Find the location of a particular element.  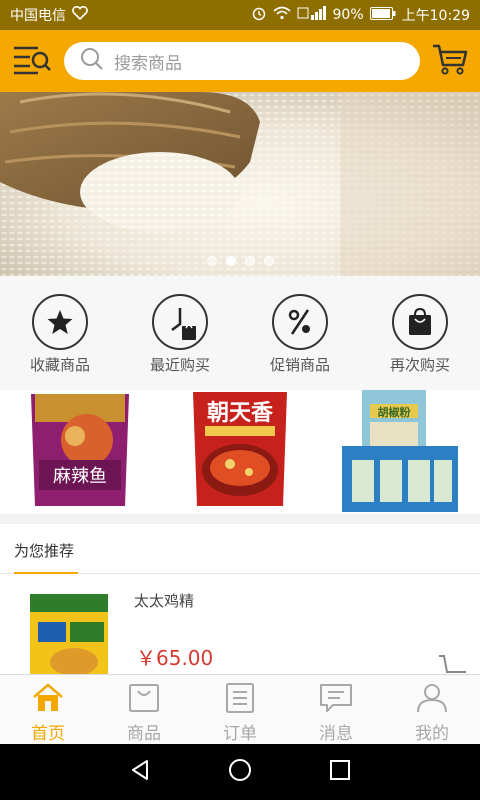

home-icon is located at coordinates (48, 700).